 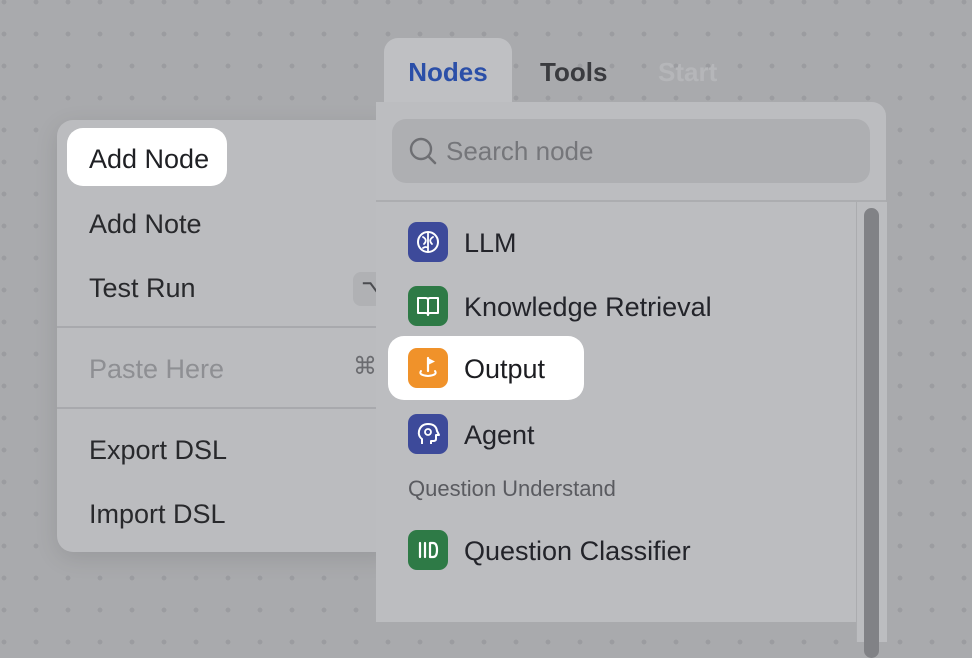 What do you see at coordinates (156, 369) in the screenshot?
I see `menu-item-paste-here: Paste Here` at bounding box center [156, 369].